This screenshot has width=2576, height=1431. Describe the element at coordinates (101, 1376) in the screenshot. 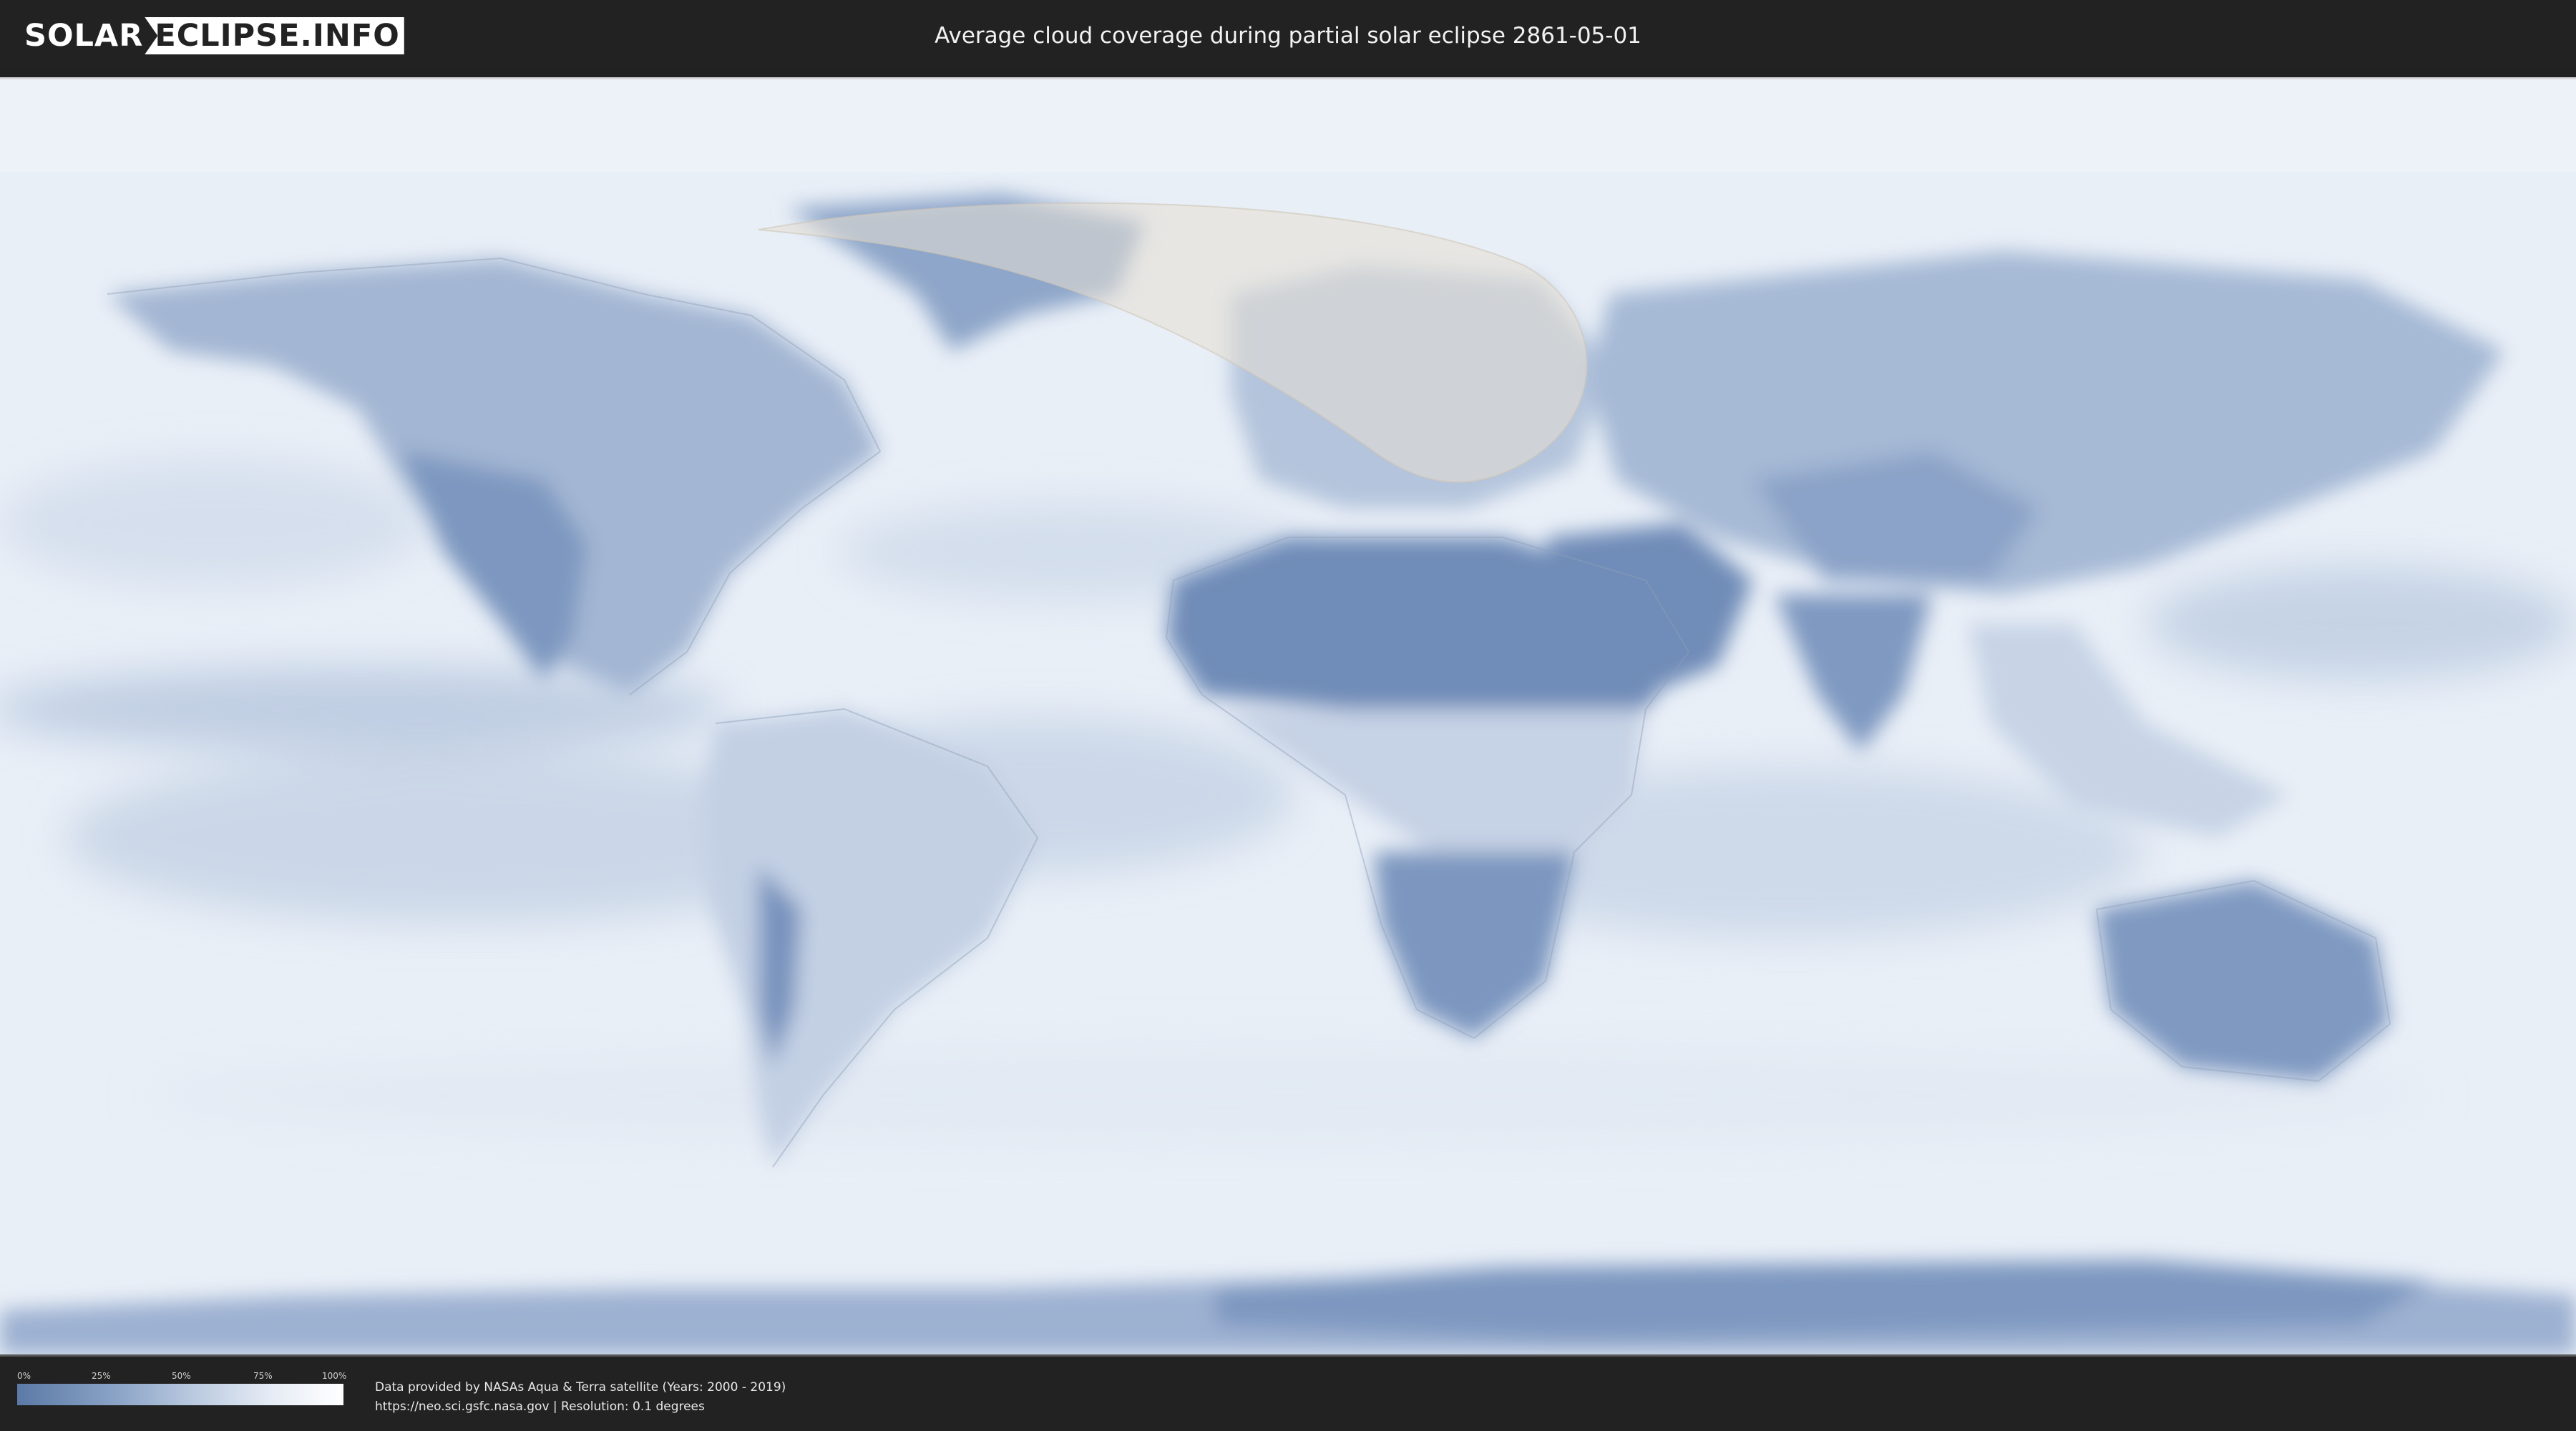

I see `legend-tick-25: 25%` at that location.